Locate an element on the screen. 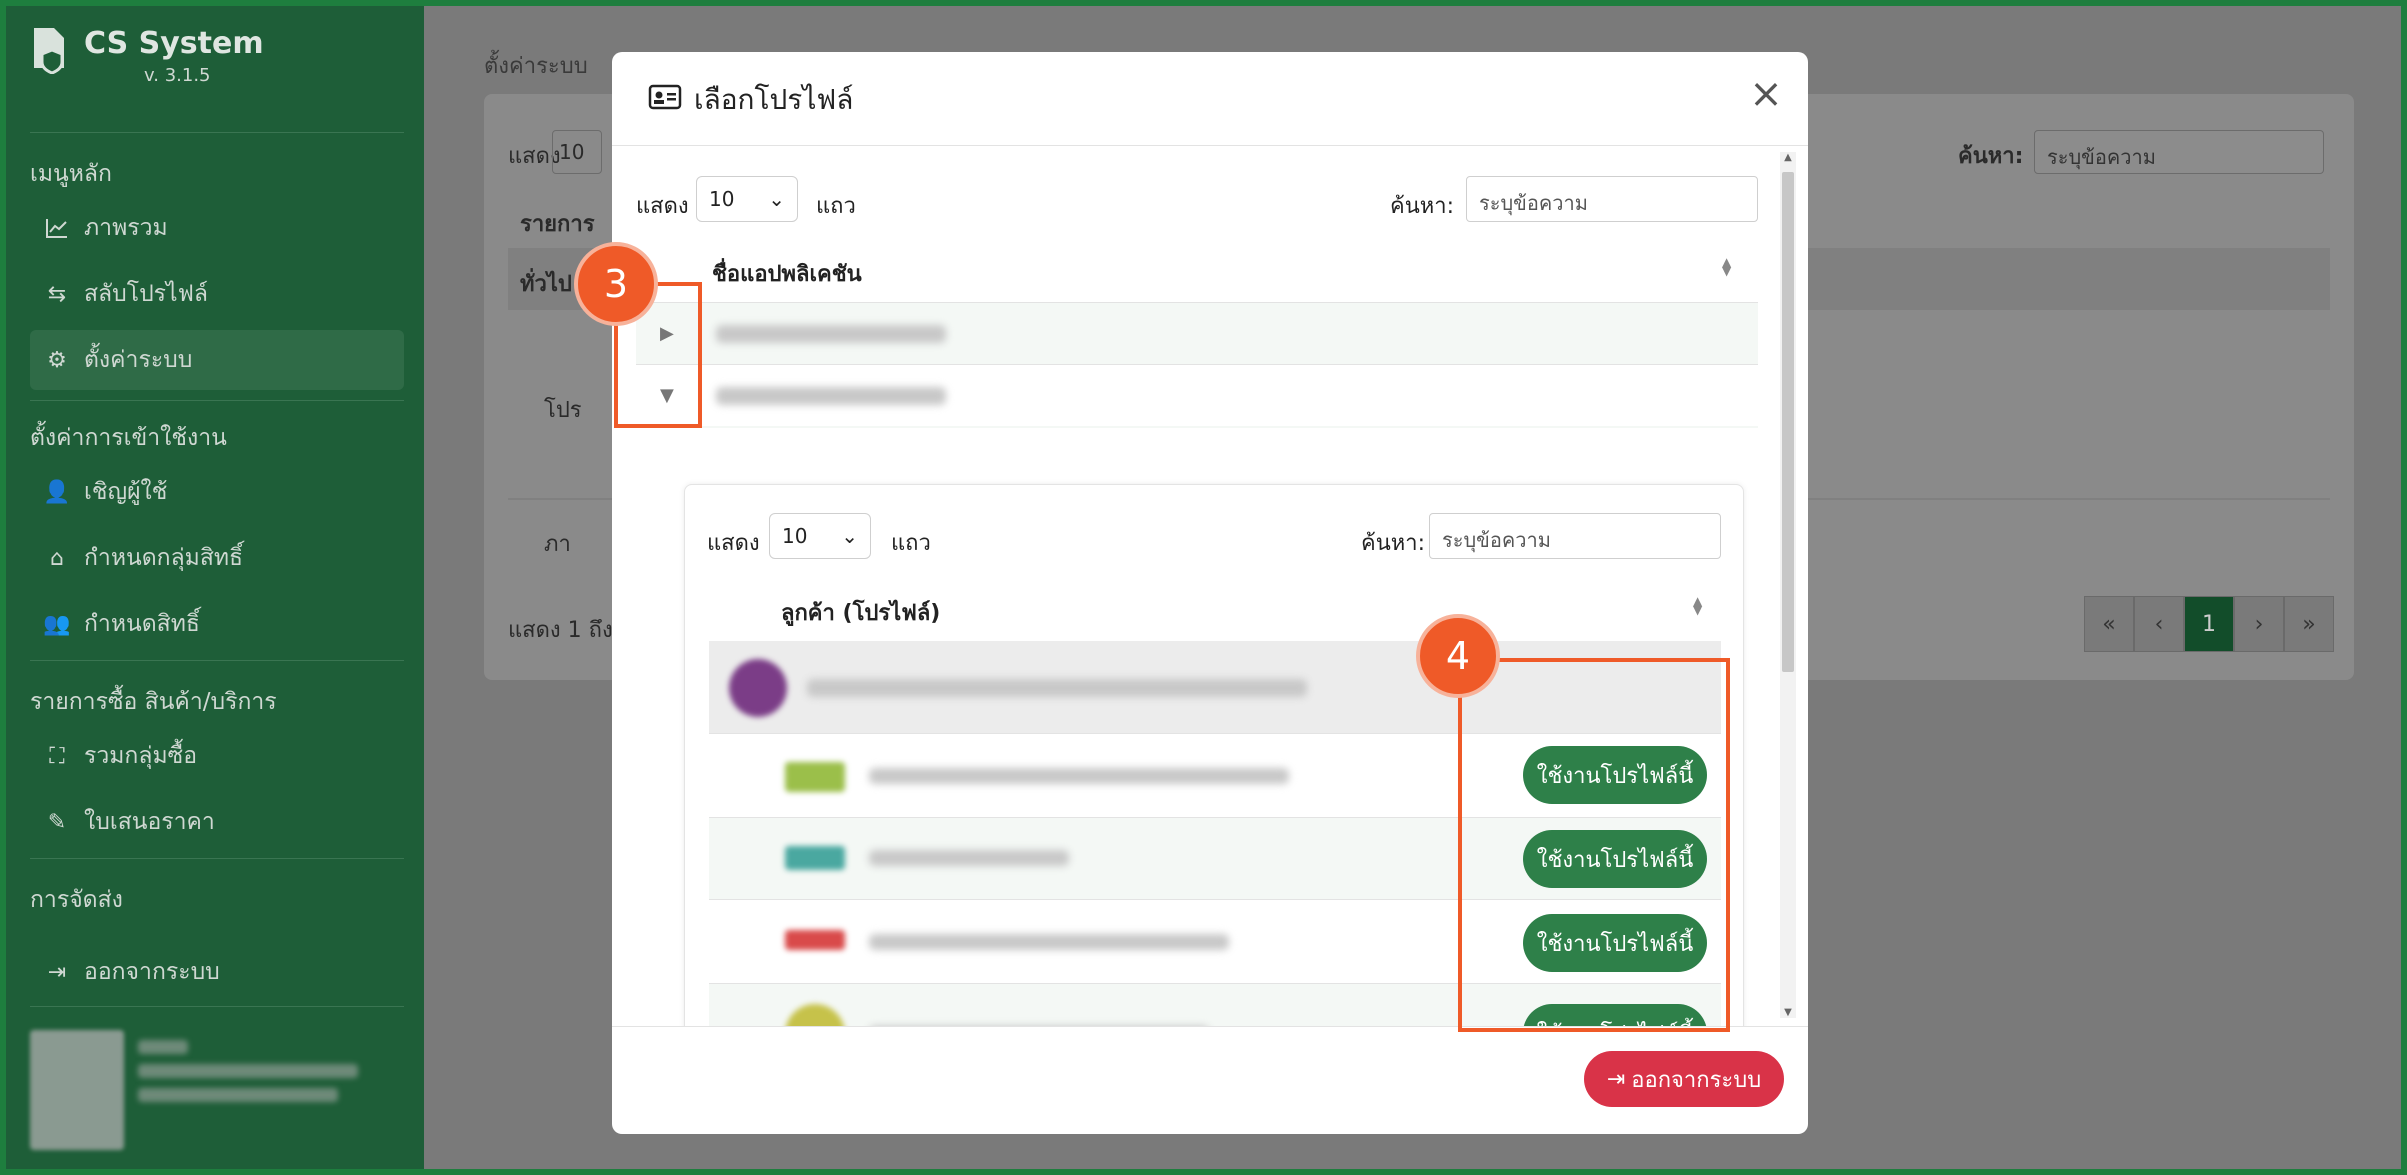 The image size is (2407, 1175). page-first: « is located at coordinates (2109, 624).